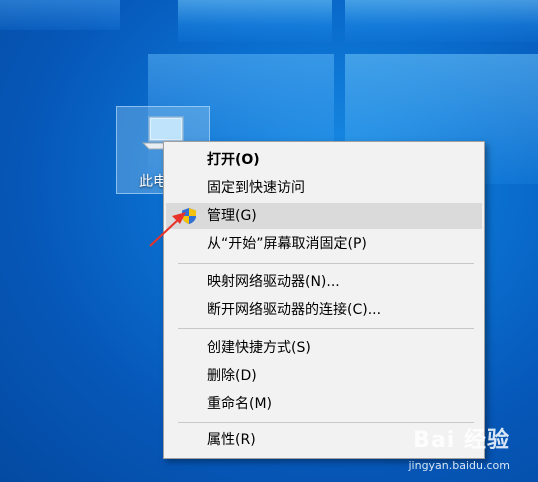 This screenshot has width=538, height=482. Describe the element at coordinates (324, 188) in the screenshot. I see `menu-item-pin-quick-access: 固定到快速访问` at that location.